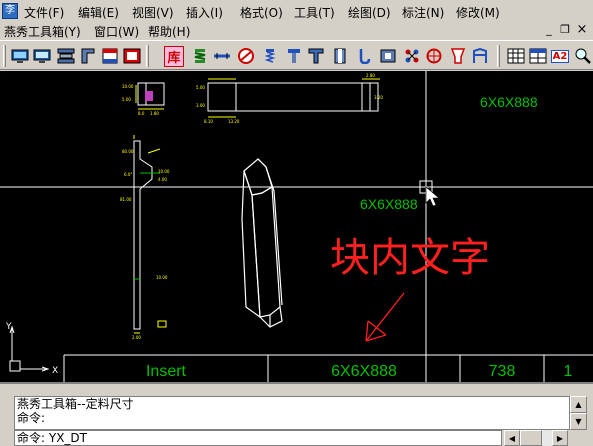 The width and height of the screenshot is (593, 446). What do you see at coordinates (480, 56) in the screenshot?
I see `leg-icon` at bounding box center [480, 56].